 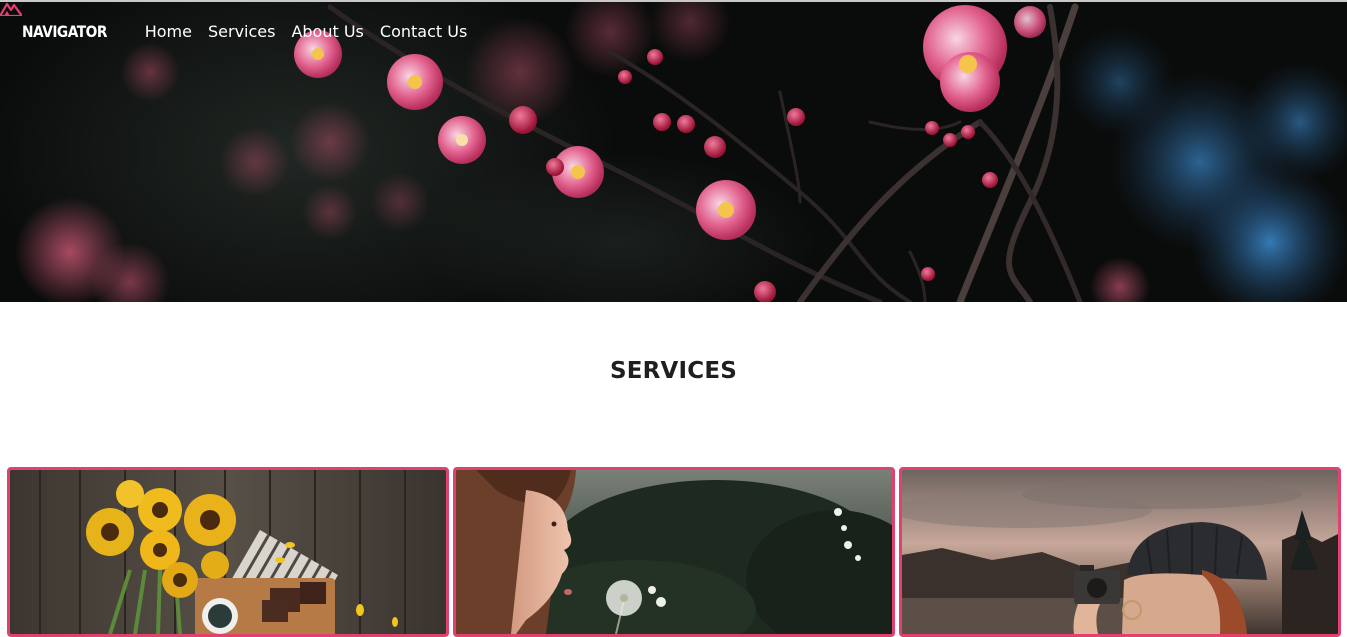 What do you see at coordinates (64, 31) in the screenshot?
I see `brand-name: NAVIGATOR` at bounding box center [64, 31].